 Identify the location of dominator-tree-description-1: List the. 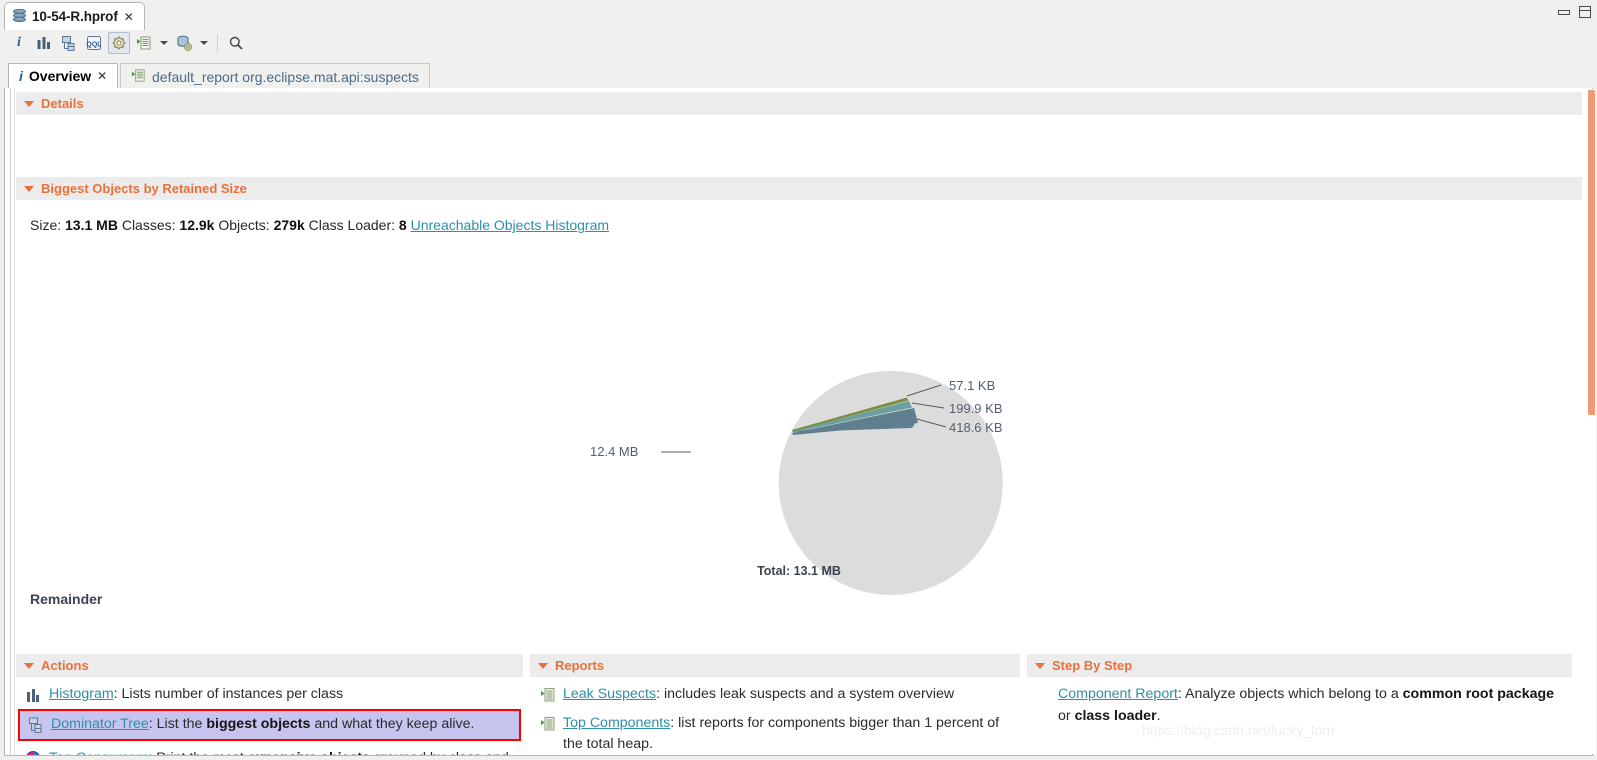
(181, 723).